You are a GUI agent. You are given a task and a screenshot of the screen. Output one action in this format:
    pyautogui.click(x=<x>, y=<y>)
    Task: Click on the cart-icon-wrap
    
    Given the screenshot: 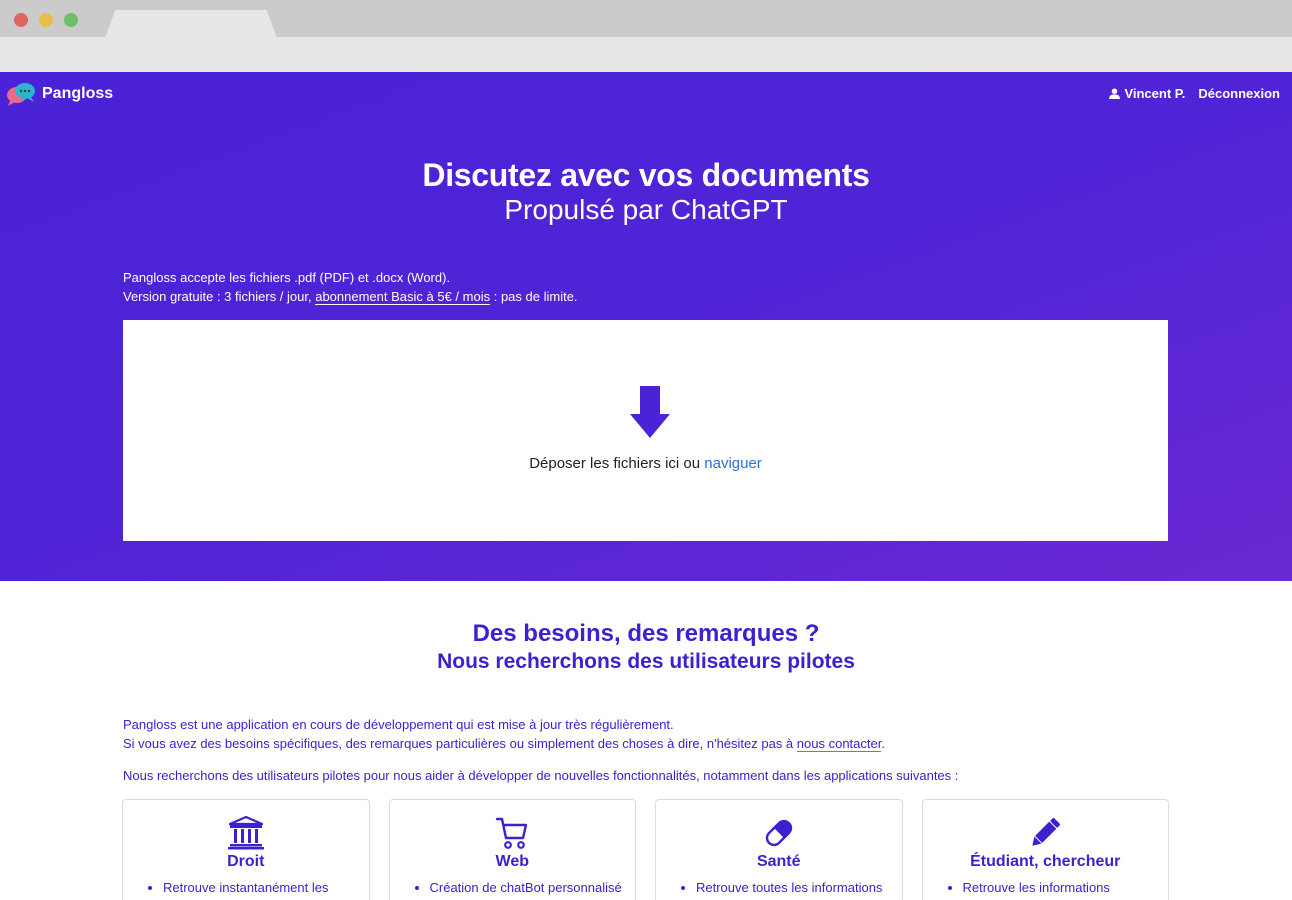 What is the action you would take?
    pyautogui.click(x=513, y=833)
    